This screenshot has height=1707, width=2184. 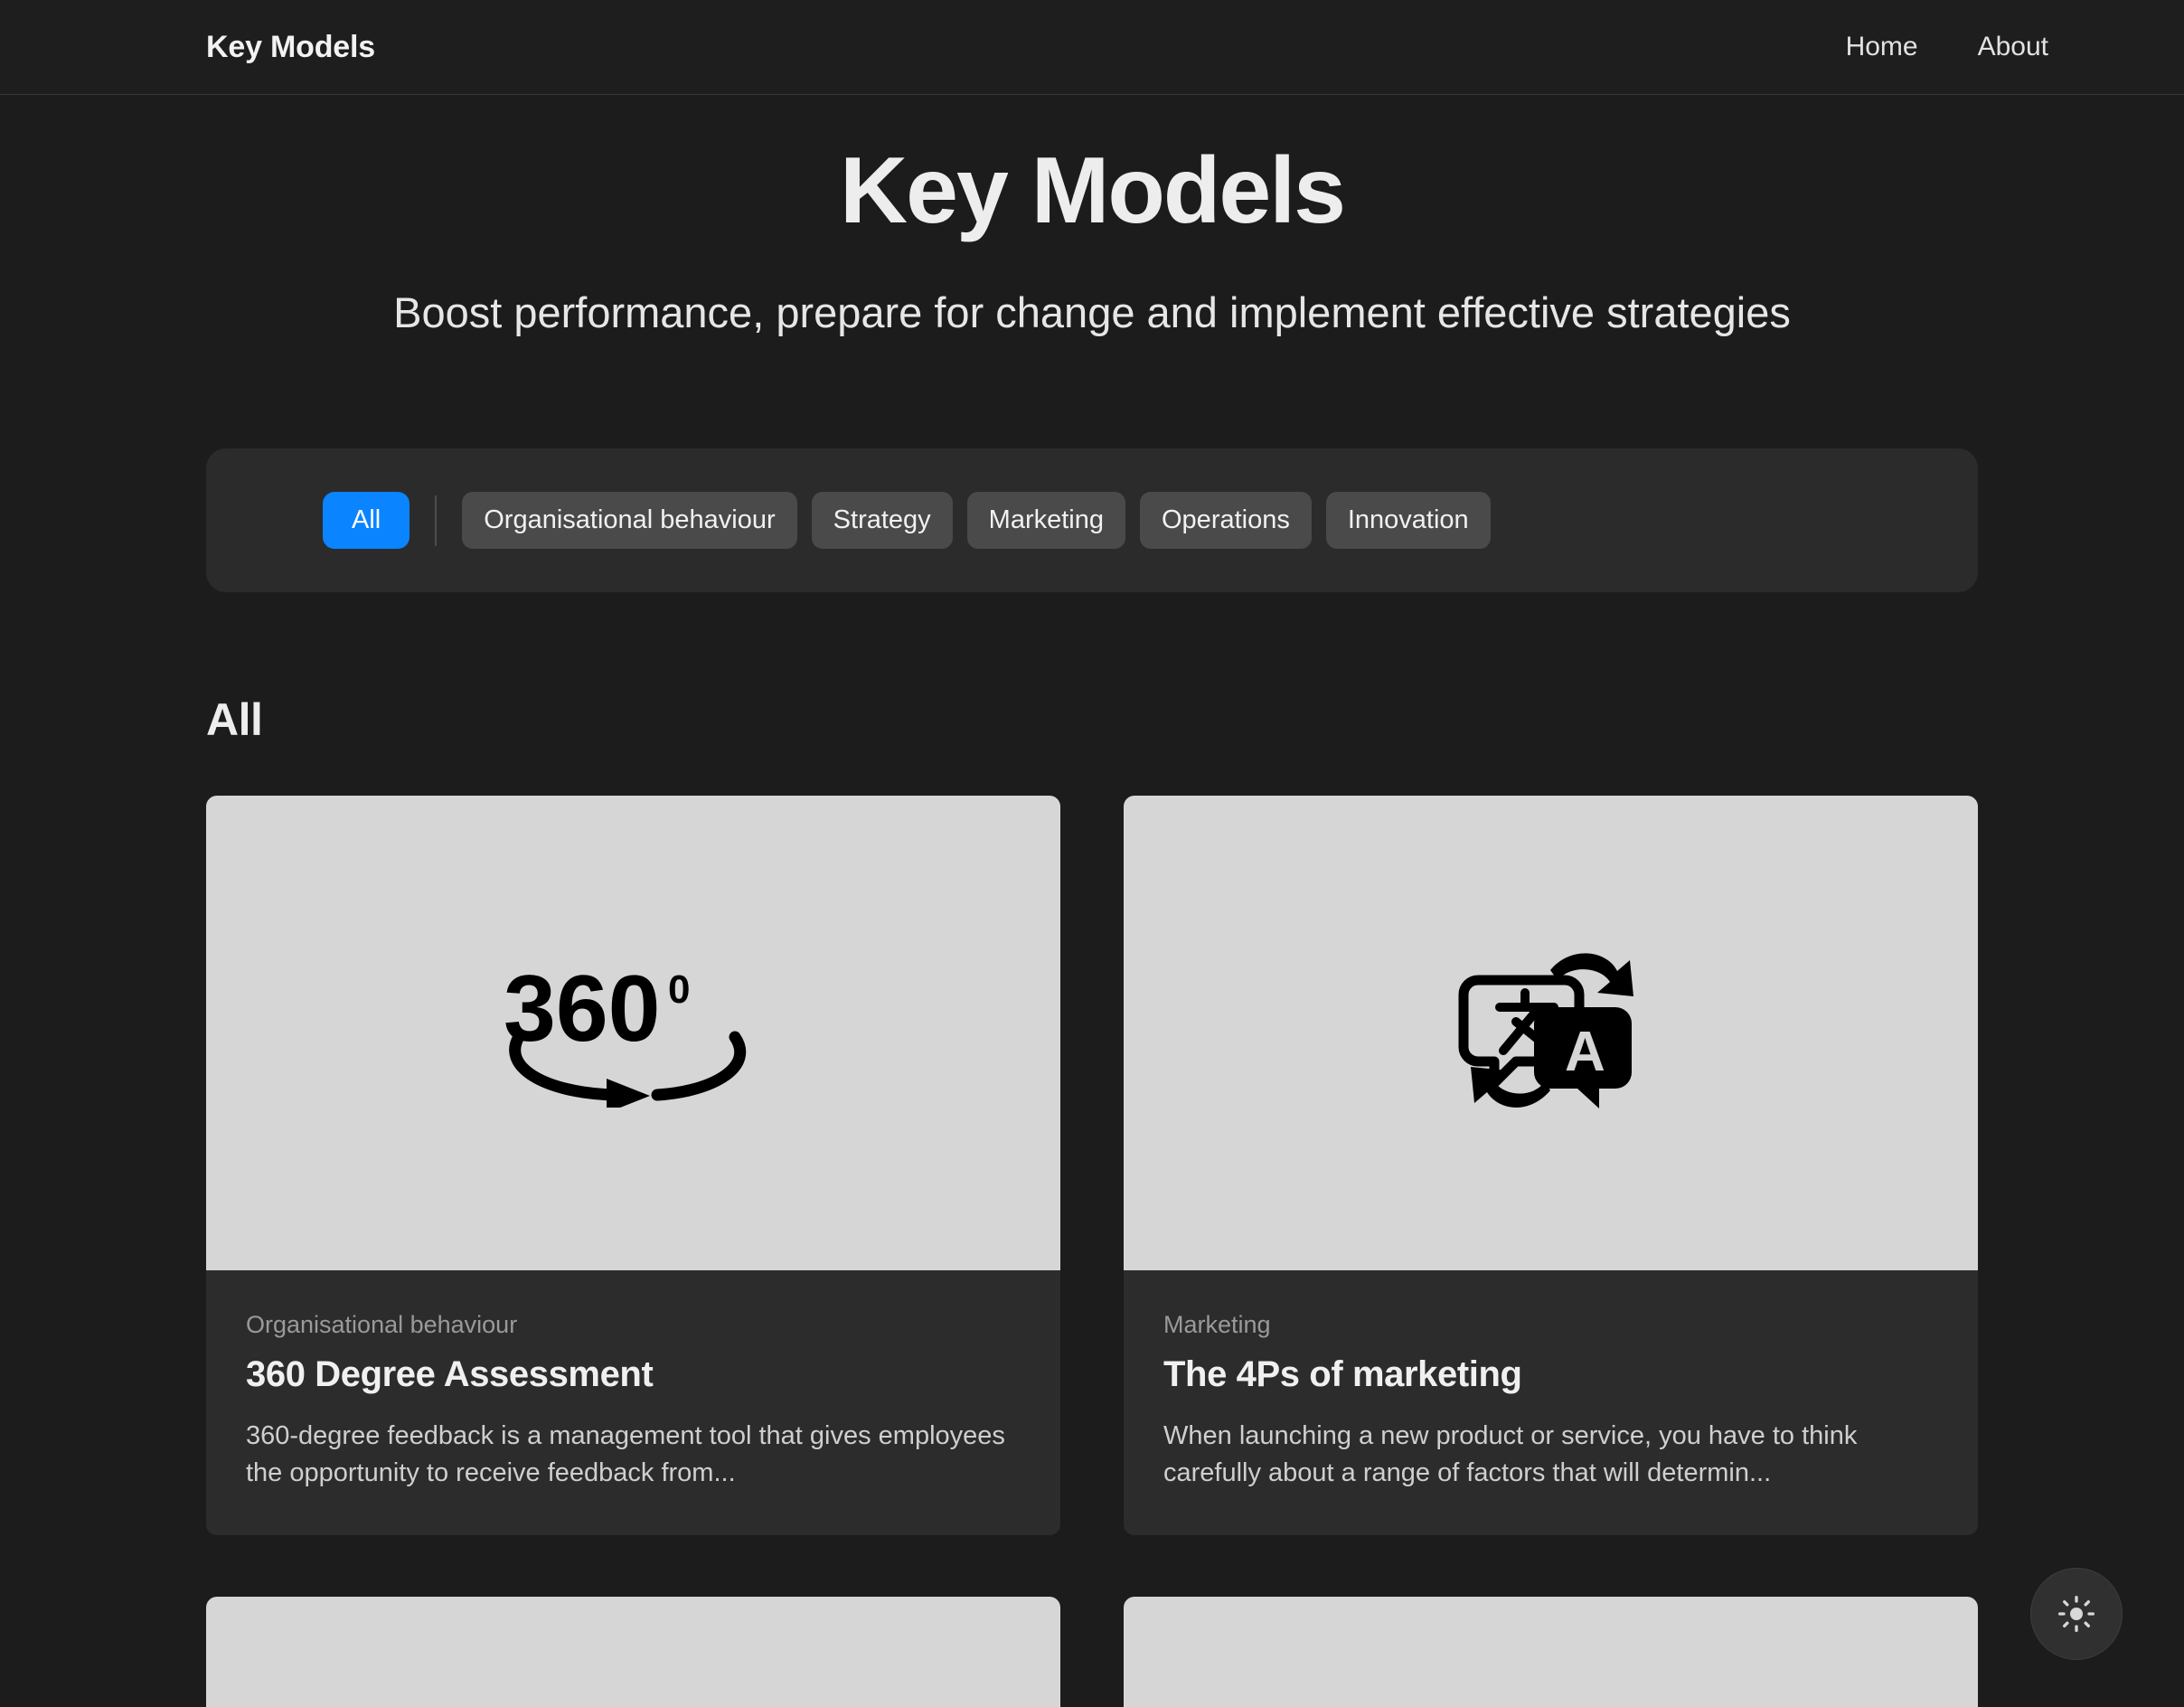 I want to click on card-image: A, so click(x=1551, y=1033).